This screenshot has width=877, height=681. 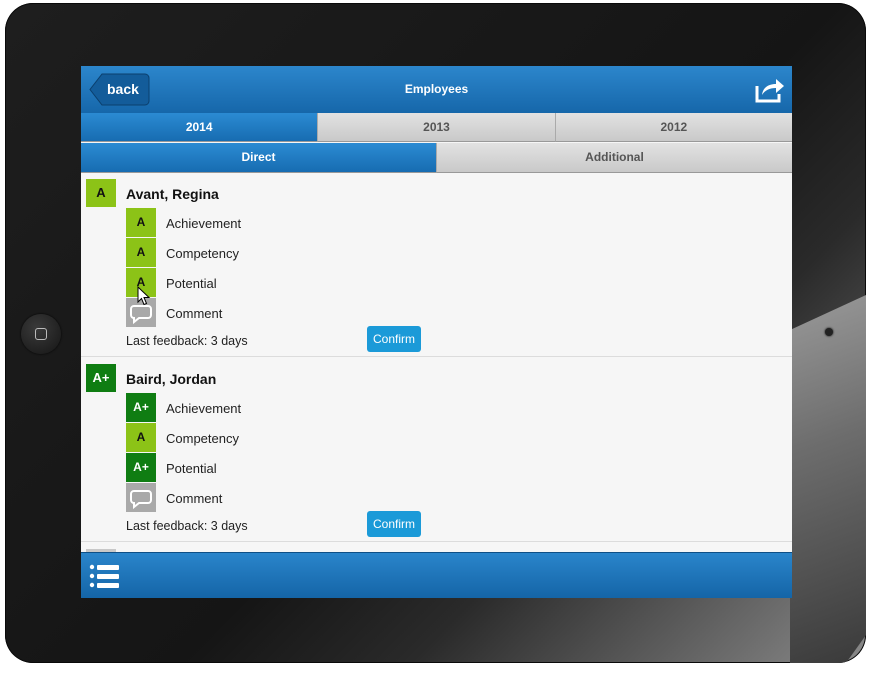 I want to click on mouse-pointer-icon, so click(x=144, y=298).